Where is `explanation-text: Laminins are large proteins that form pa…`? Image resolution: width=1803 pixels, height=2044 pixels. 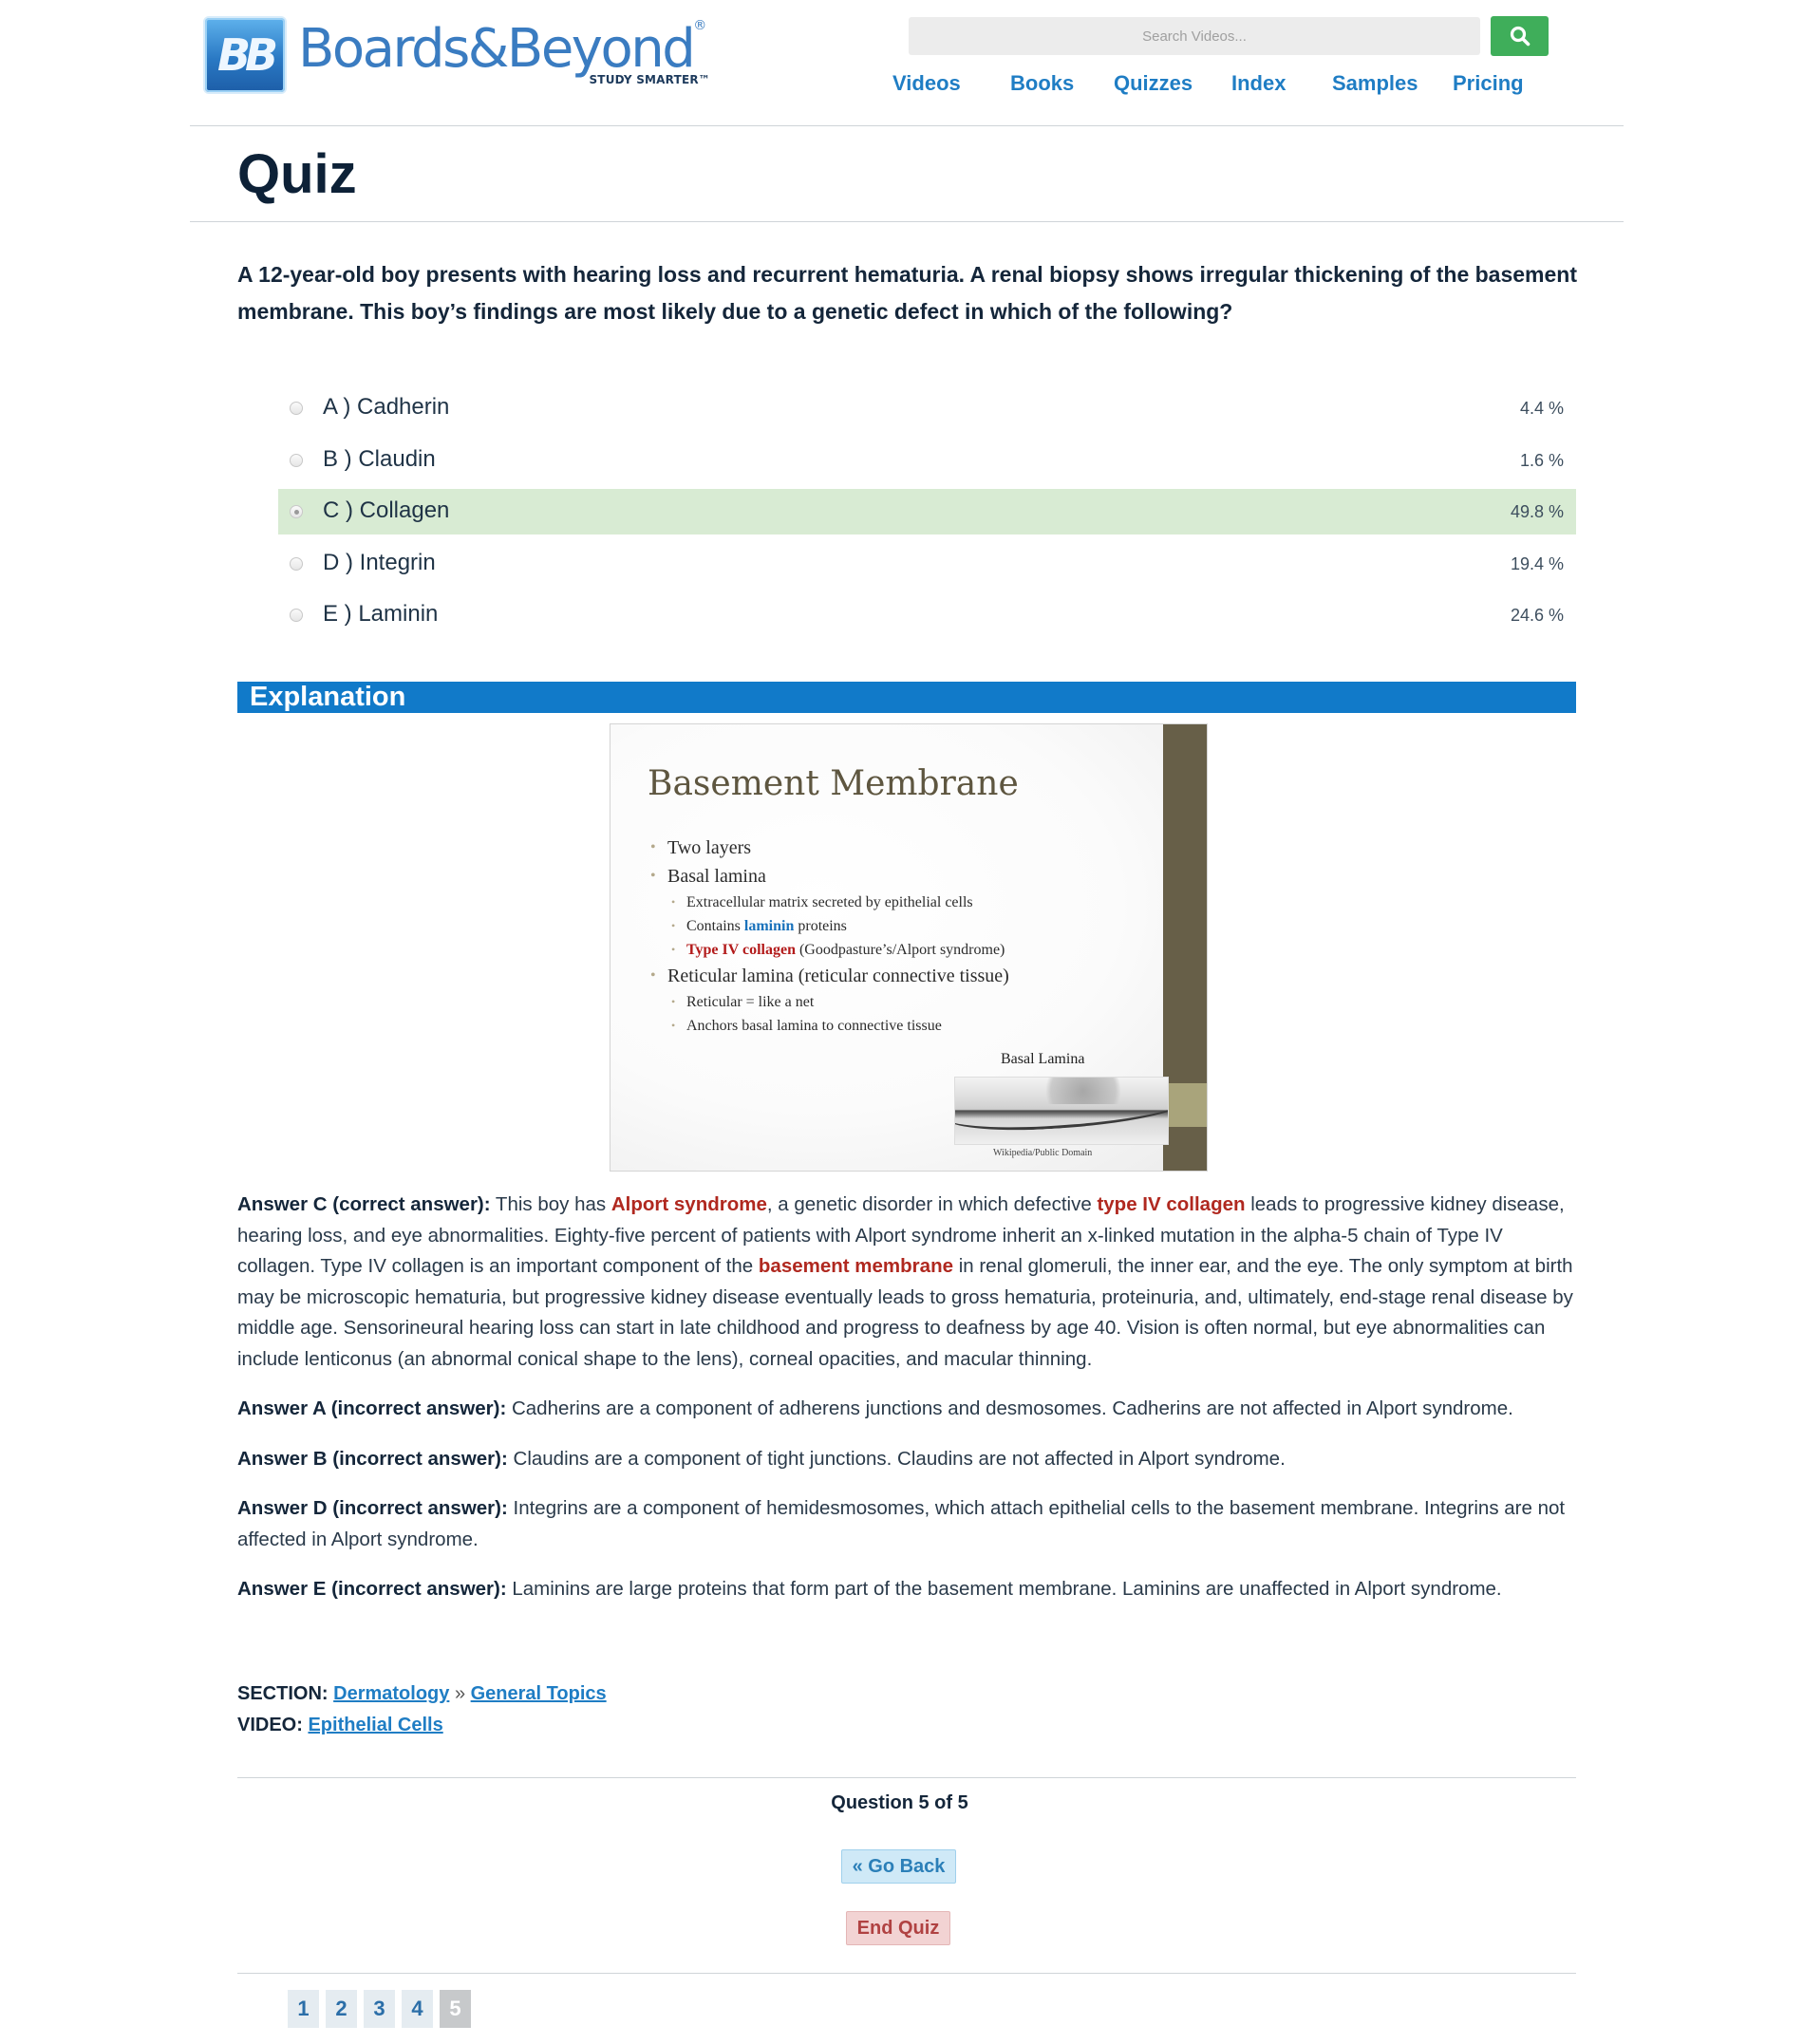 explanation-text: Laminins are large proteins that form pa… is located at coordinates (1004, 1589).